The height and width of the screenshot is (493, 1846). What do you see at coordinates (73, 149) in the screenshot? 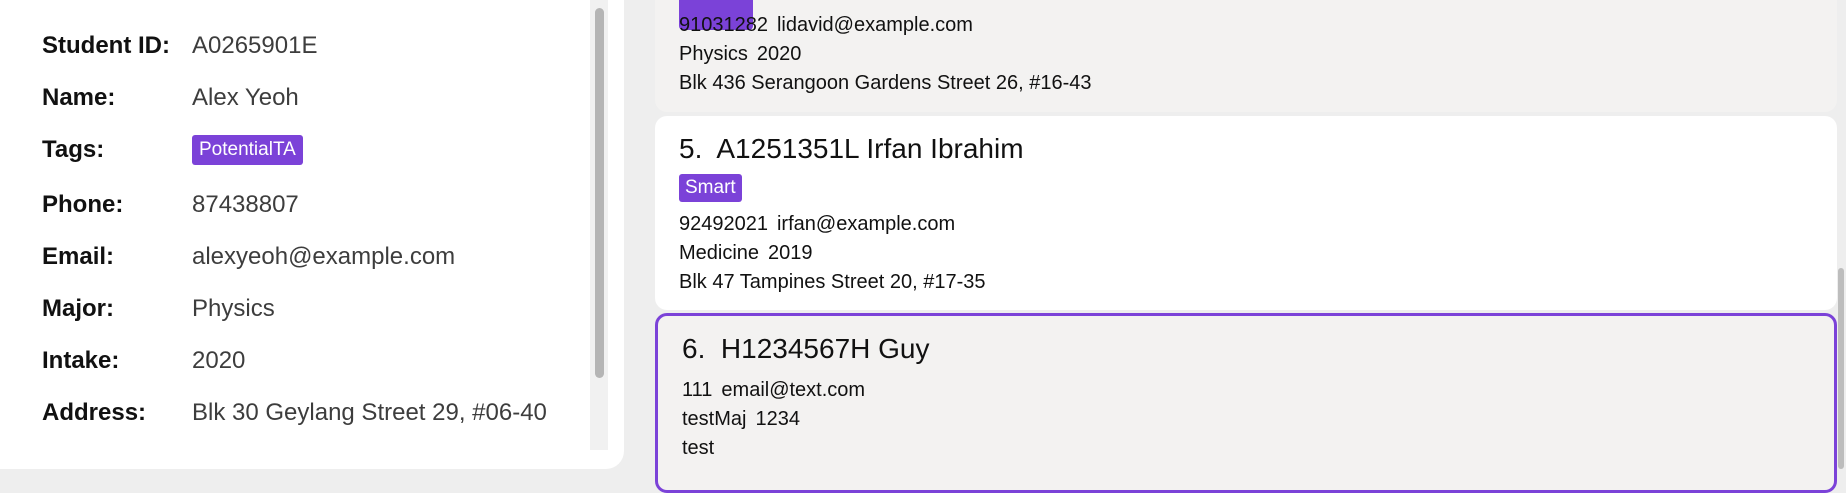
I see `detail-label: Tags:` at bounding box center [73, 149].